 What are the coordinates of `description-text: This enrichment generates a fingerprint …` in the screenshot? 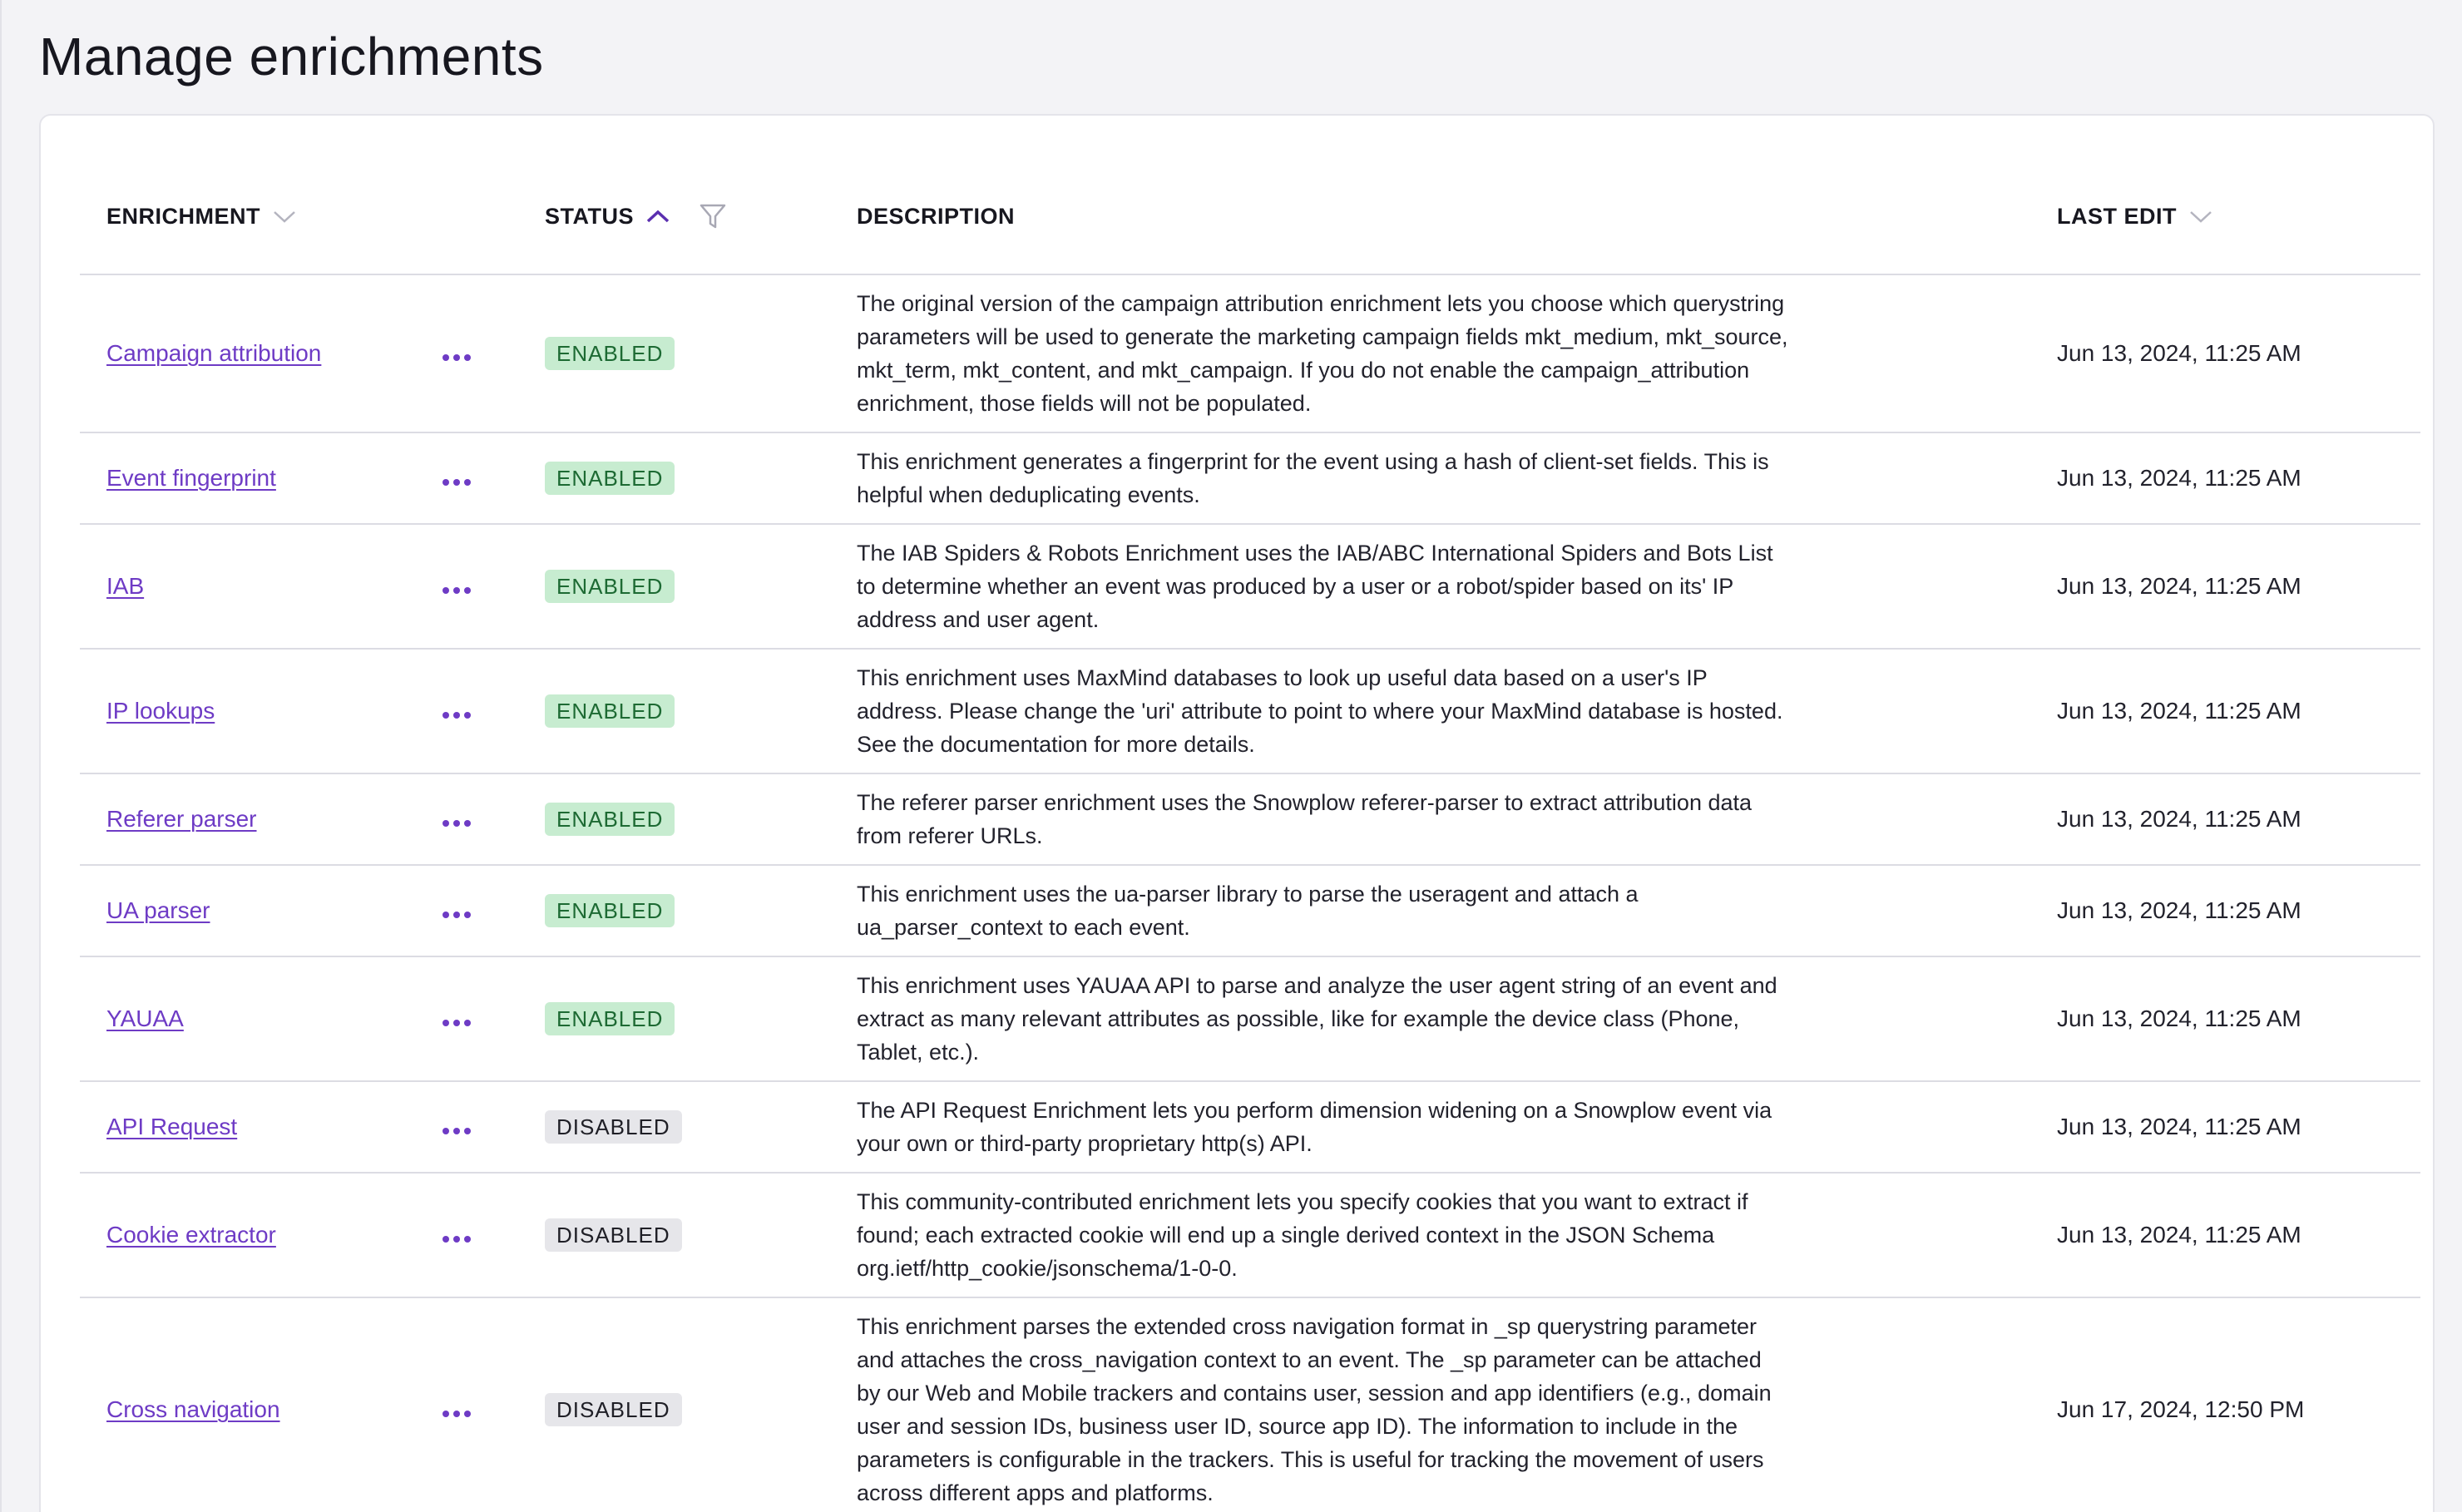 It's located at (1313, 478).